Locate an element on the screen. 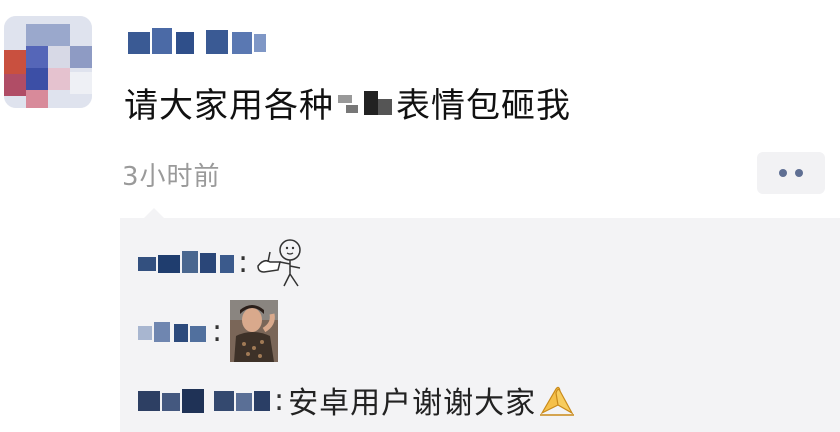 The width and height of the screenshot is (840, 432). avatar is located at coordinates (48, 62).